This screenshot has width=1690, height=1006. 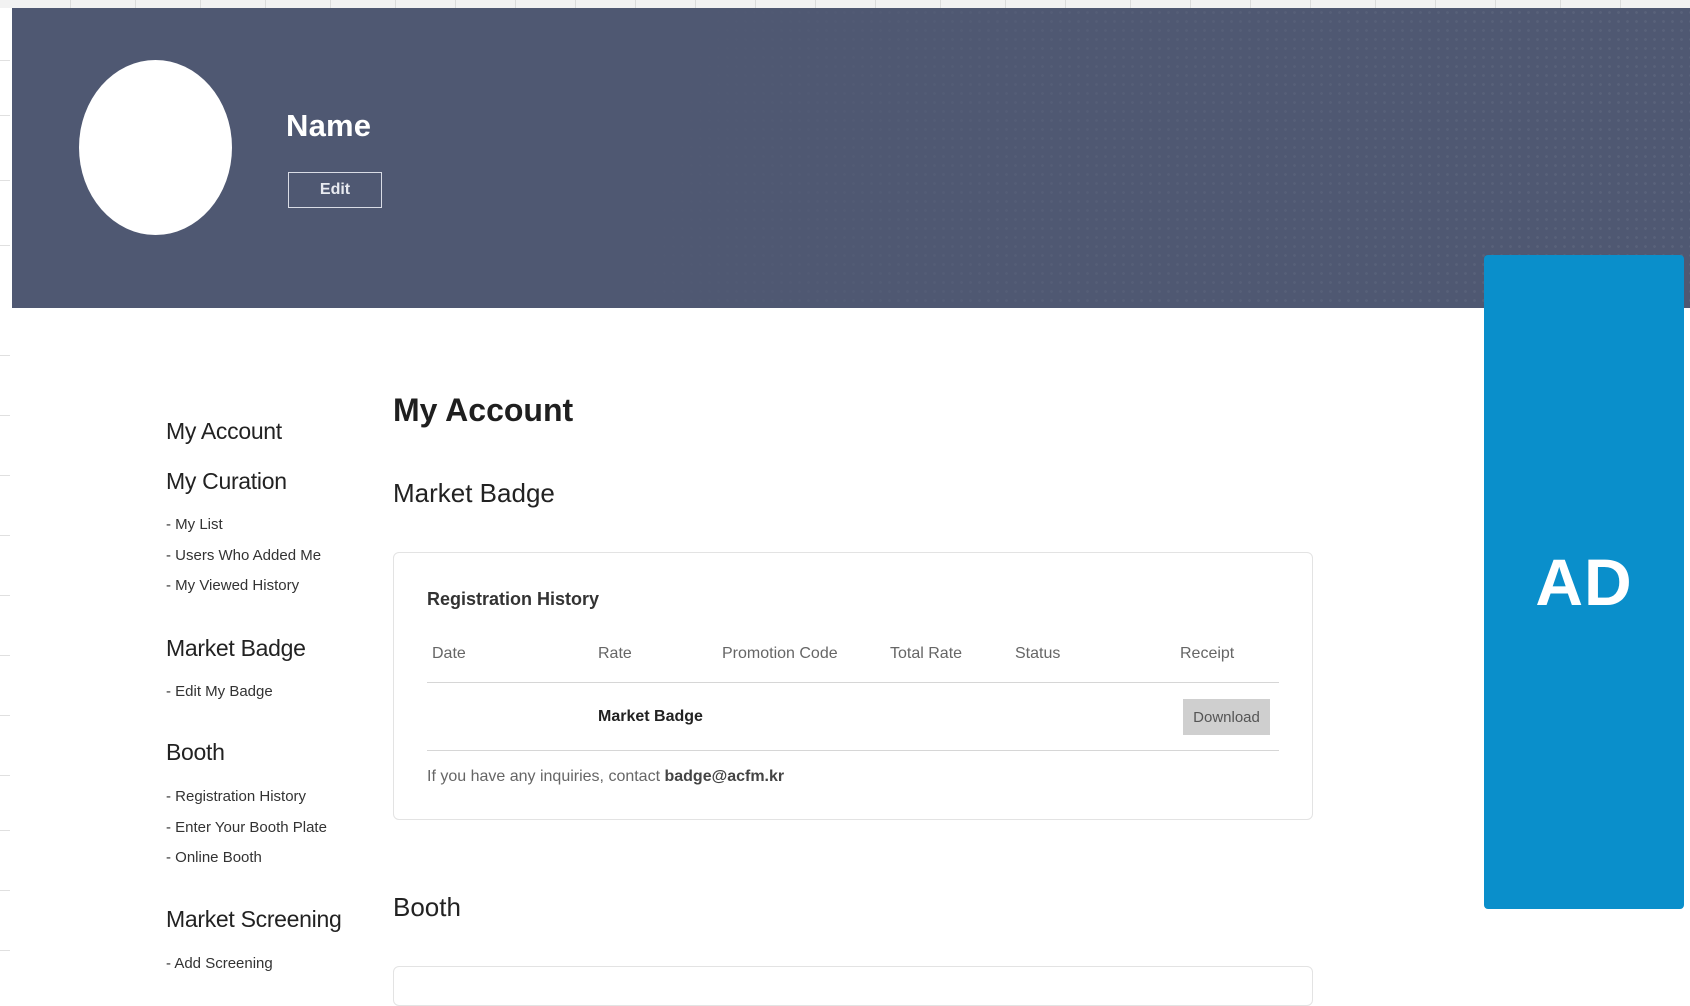 What do you see at coordinates (853, 682) in the screenshot?
I see `table-header-divider` at bounding box center [853, 682].